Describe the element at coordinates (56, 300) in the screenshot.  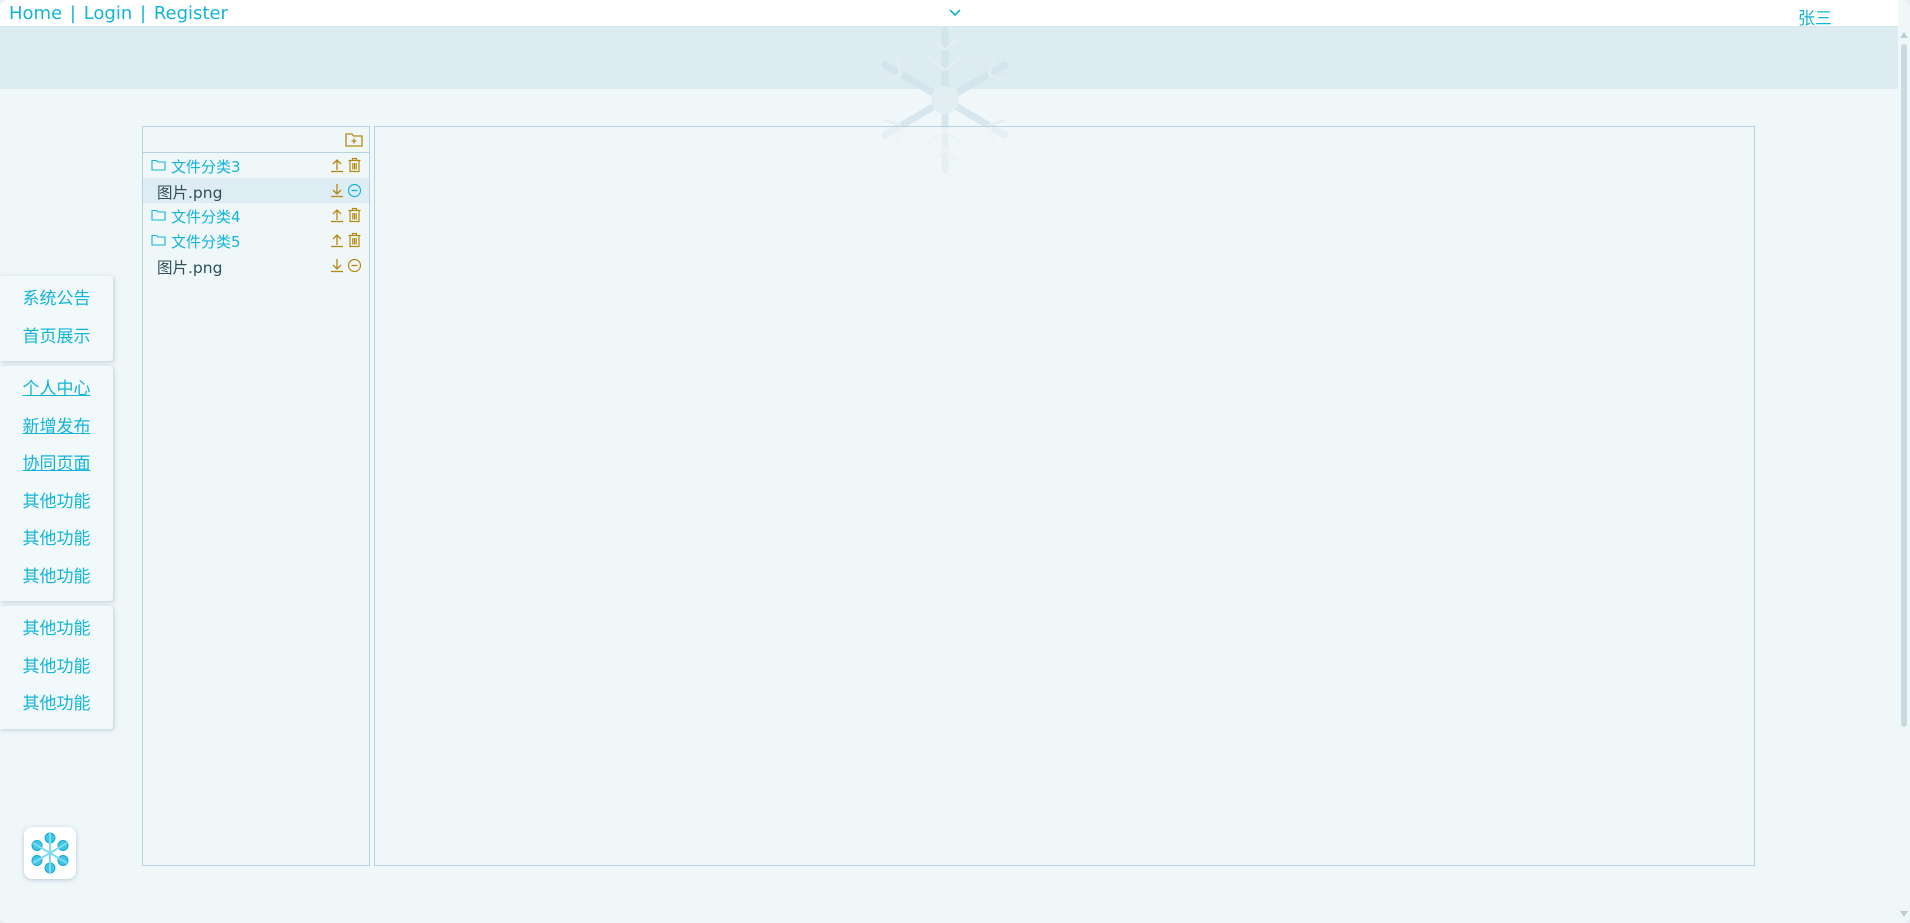
I see `menu-item-announcements: 系统公告` at that location.